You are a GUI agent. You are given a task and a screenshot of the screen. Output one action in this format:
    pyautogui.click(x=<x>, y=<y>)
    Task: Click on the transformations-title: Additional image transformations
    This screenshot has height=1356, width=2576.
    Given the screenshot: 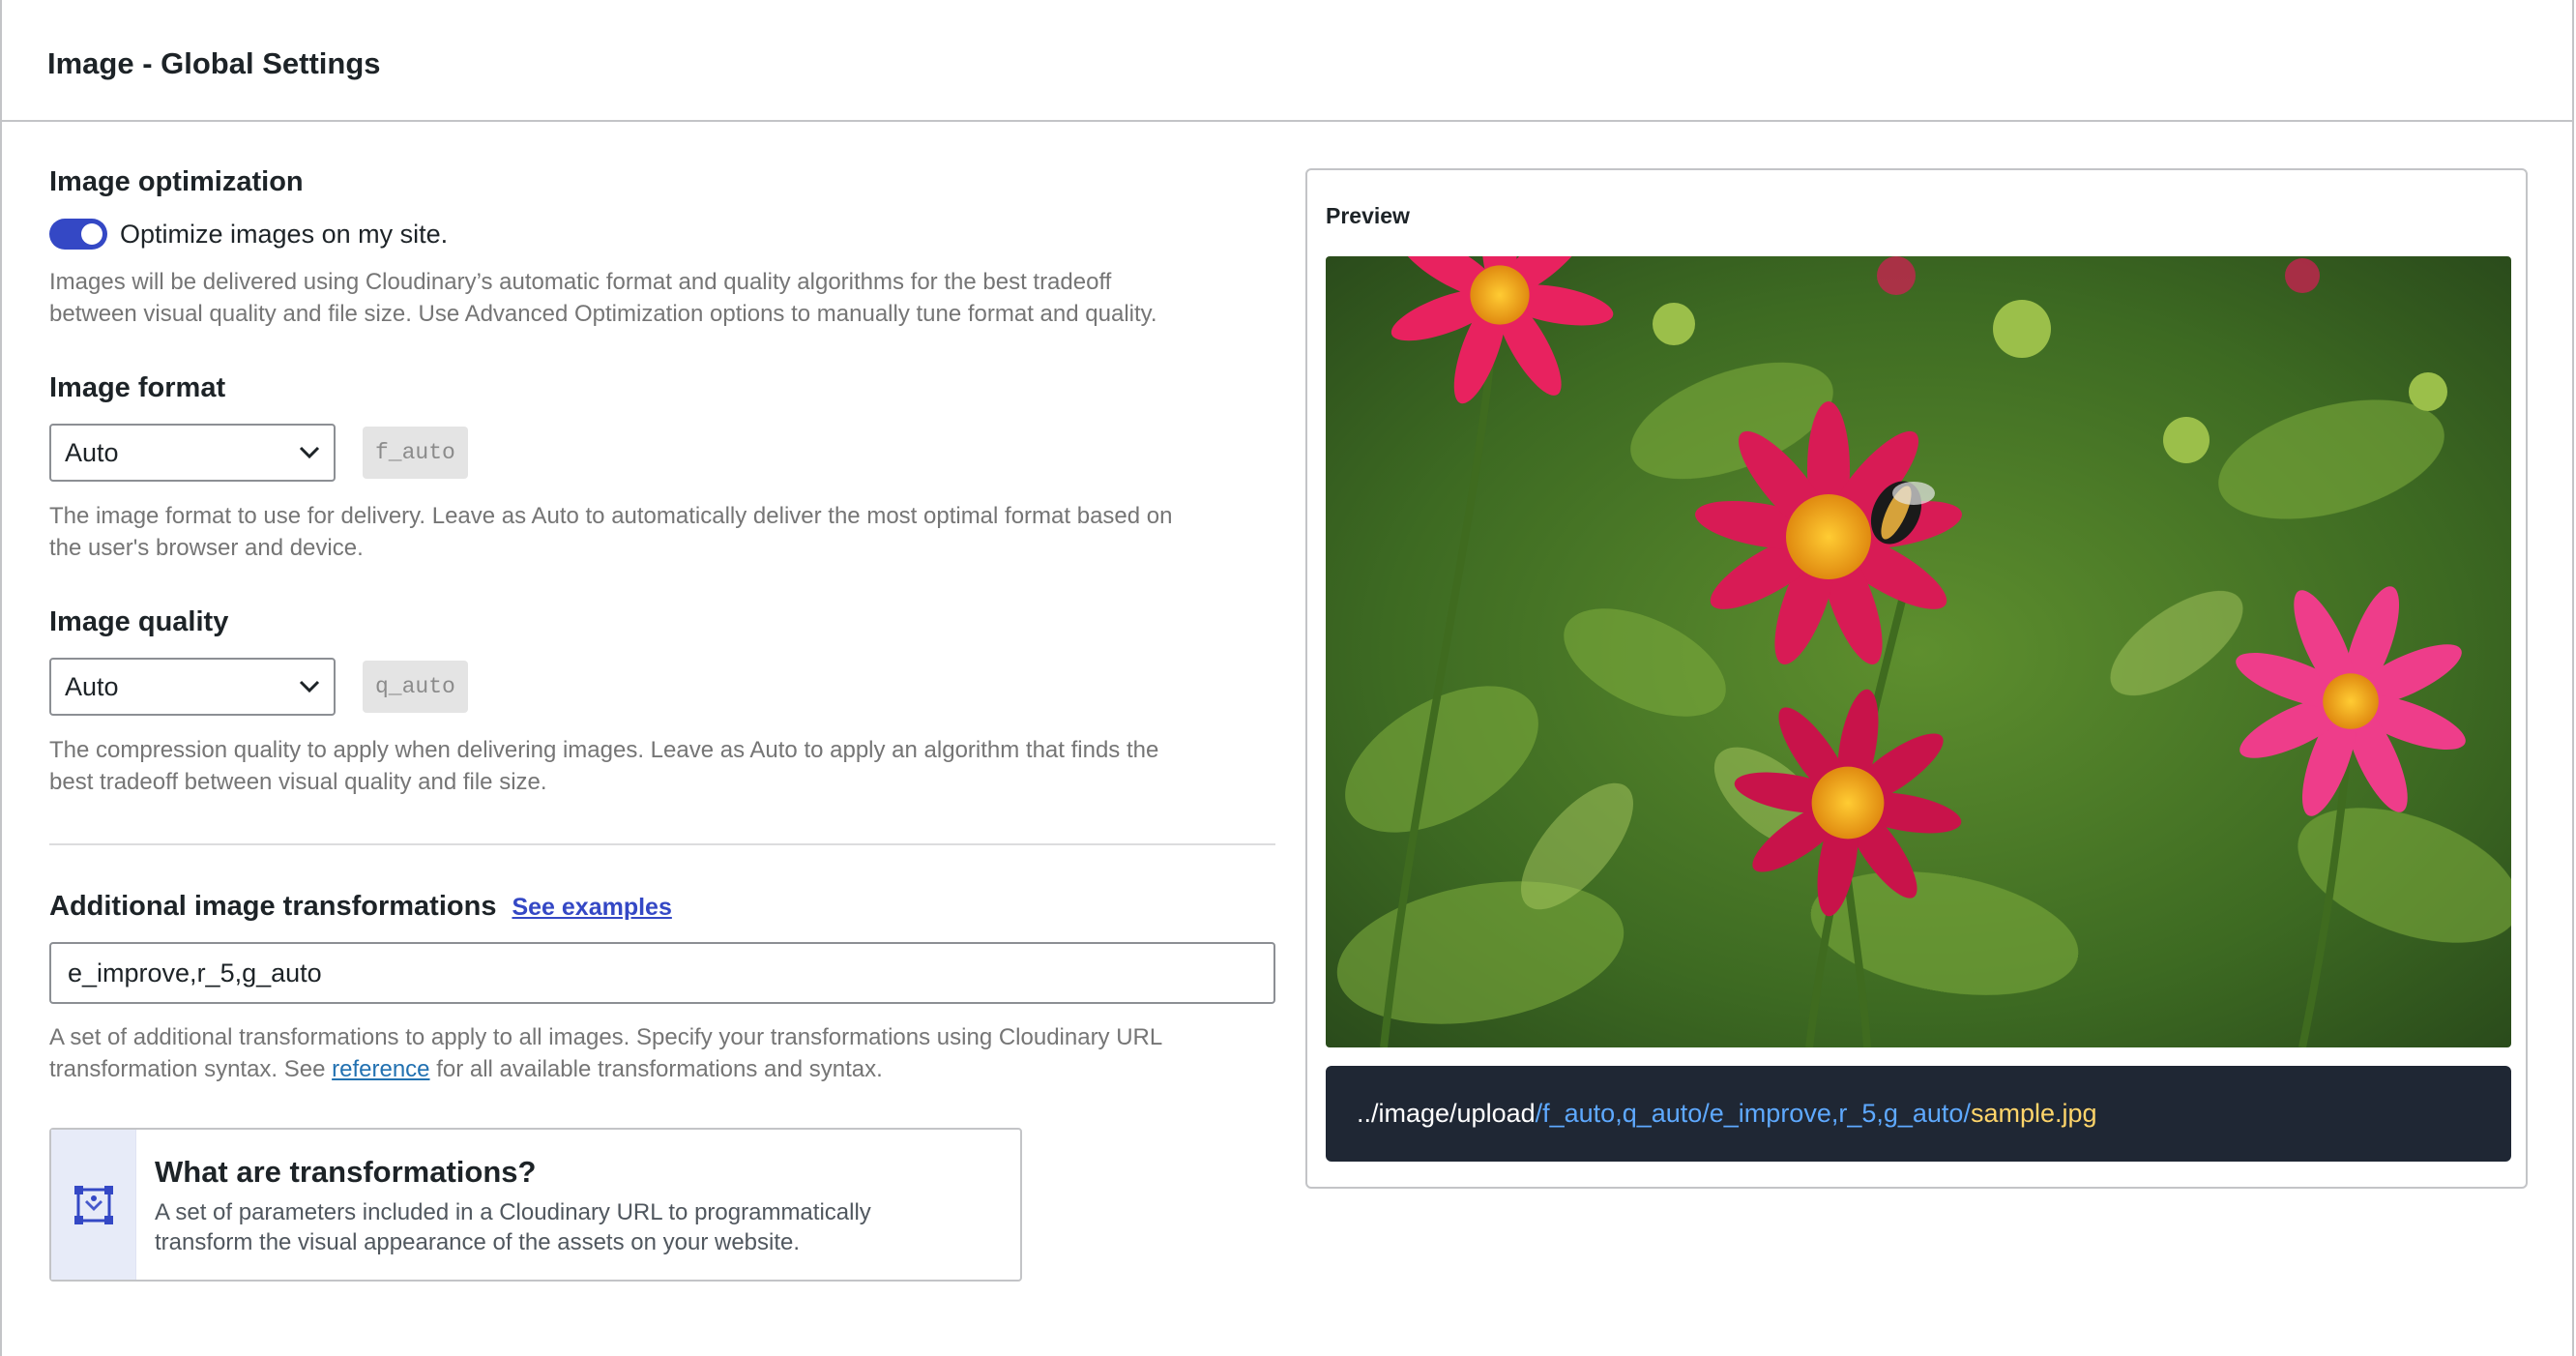 What is the action you would take?
    pyautogui.click(x=273, y=907)
    